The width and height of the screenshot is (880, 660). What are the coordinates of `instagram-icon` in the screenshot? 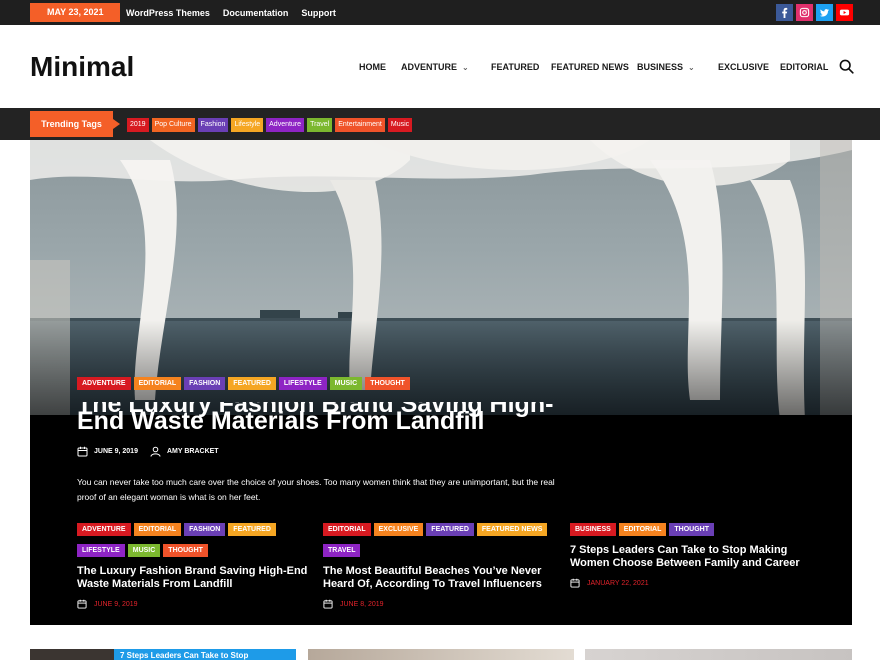 It's located at (804, 12).